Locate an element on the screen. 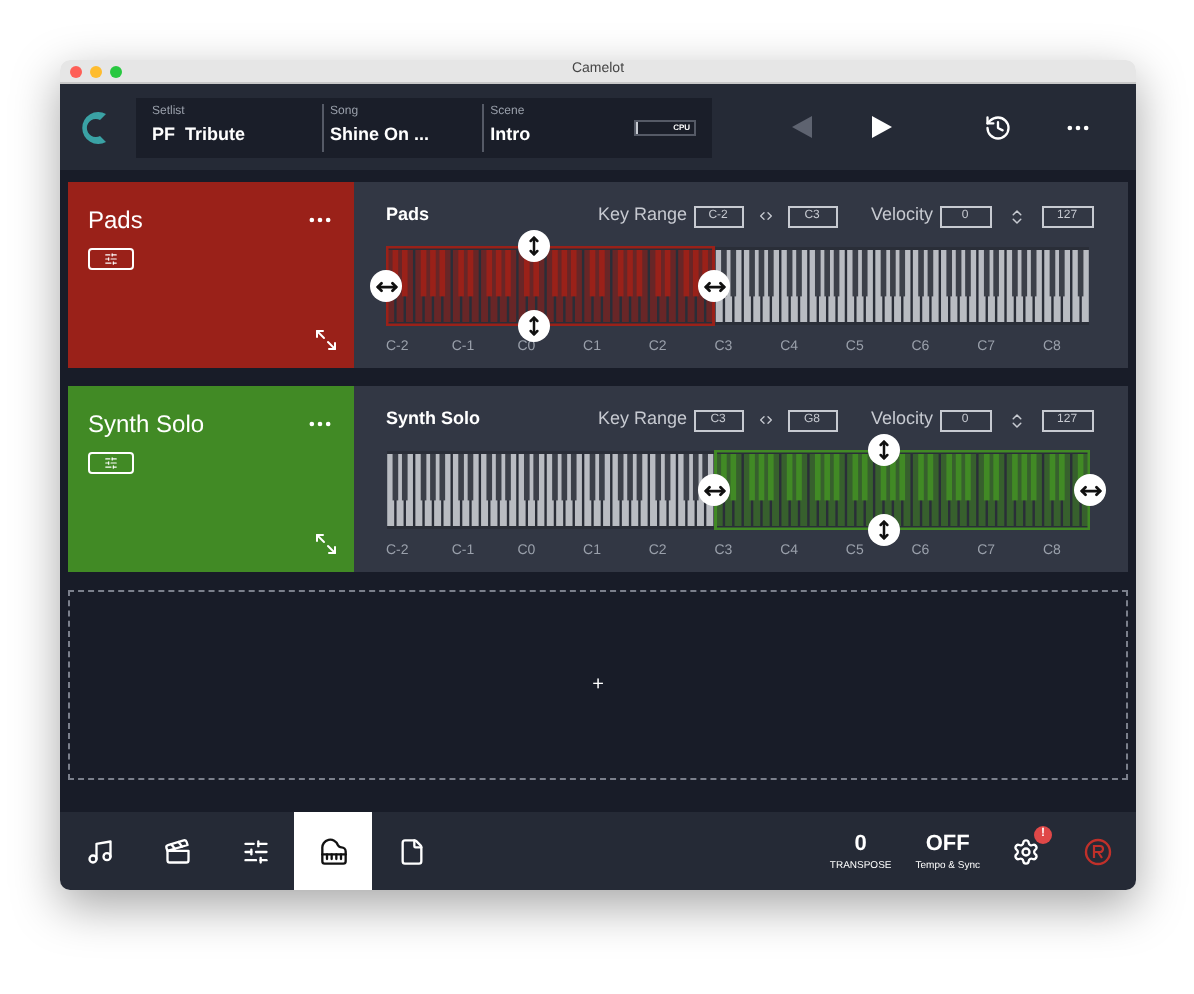 Image resolution: width=1194 pixels, height=994 pixels. add-symbol: + is located at coordinates (598, 686).